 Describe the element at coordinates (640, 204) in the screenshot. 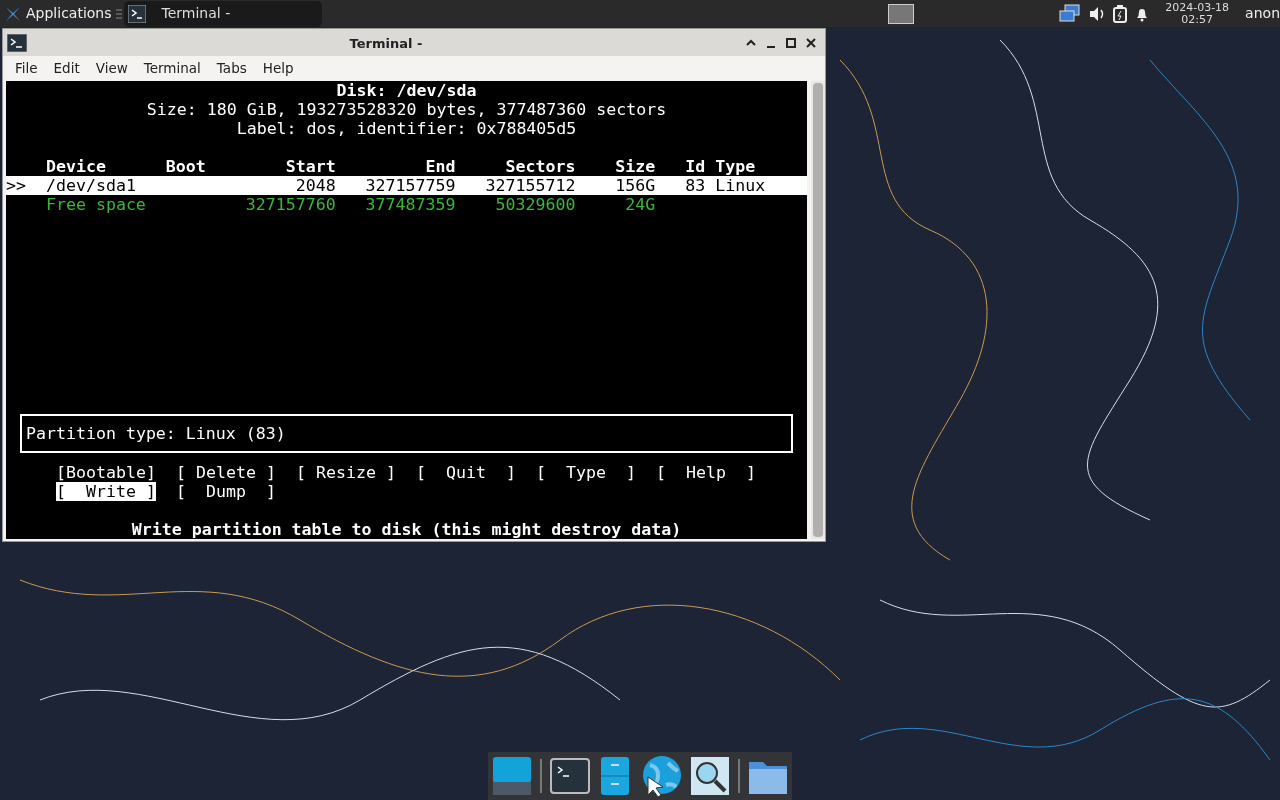

I see `table-cell-text: 24G` at that location.